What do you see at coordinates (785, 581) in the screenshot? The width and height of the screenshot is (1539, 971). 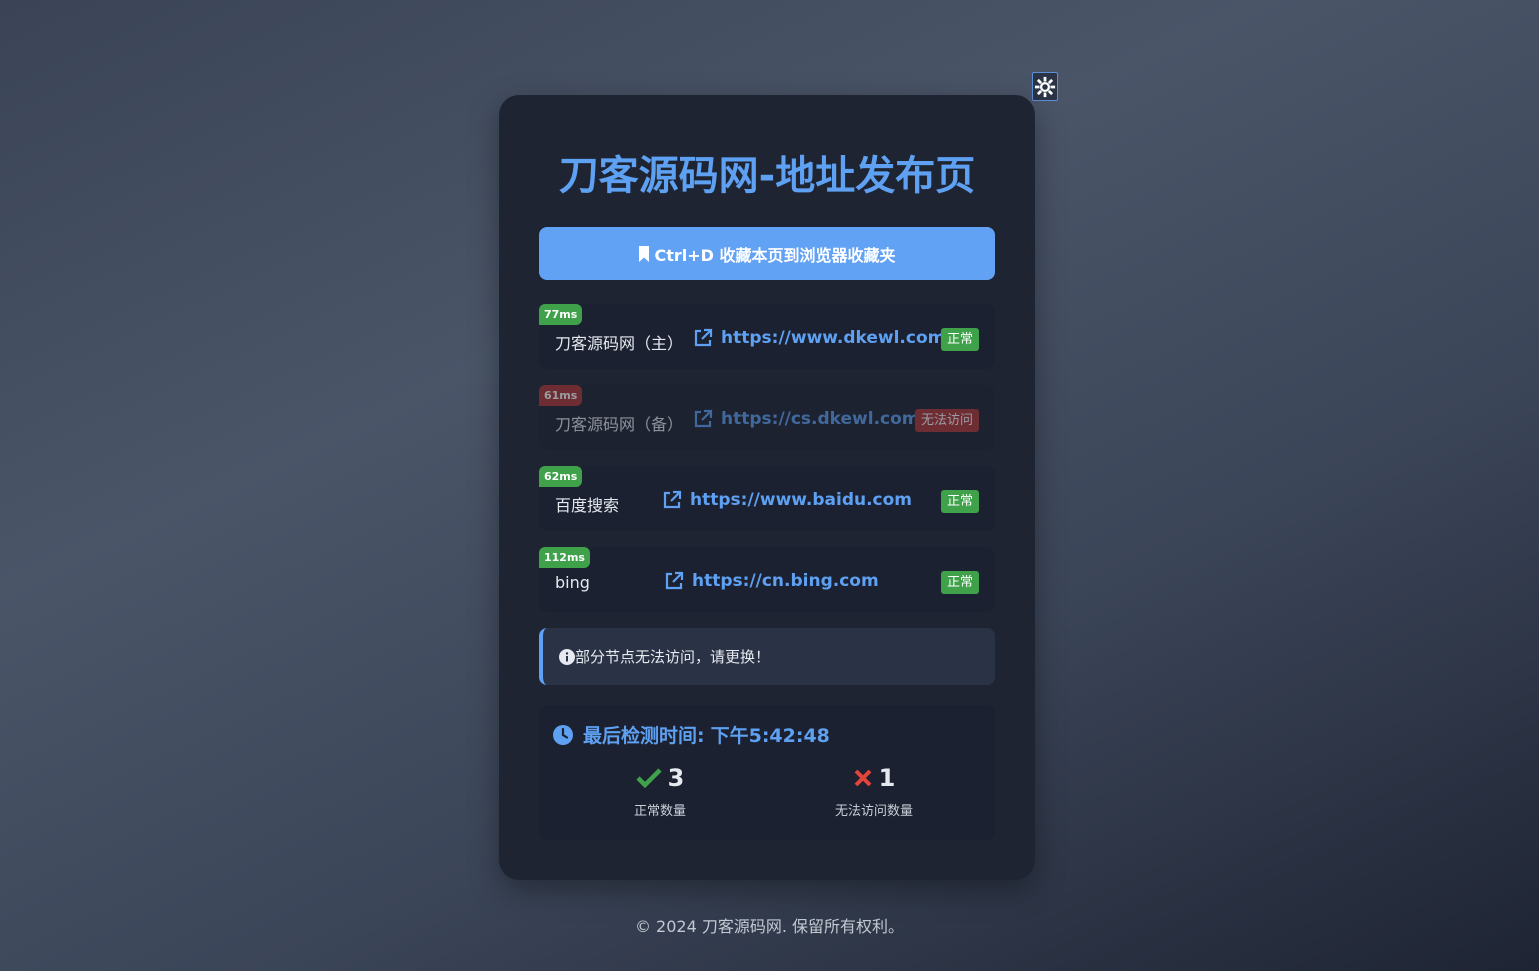 I see `link-url-text: https://cn.bing.com` at bounding box center [785, 581].